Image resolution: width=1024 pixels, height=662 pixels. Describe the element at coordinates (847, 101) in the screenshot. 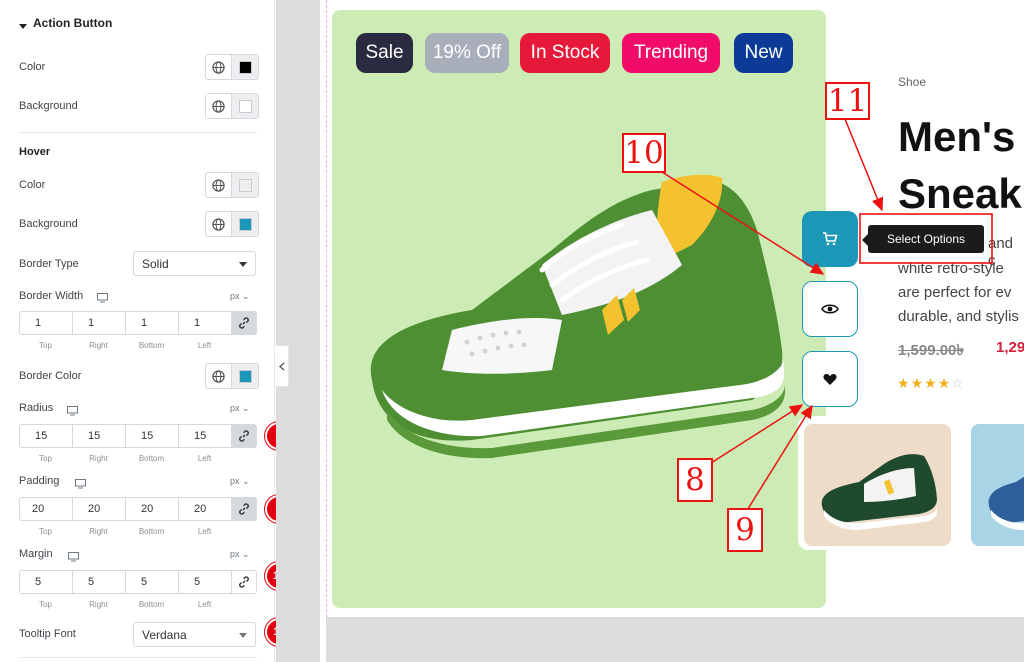

I see `annotation-11: 11` at that location.